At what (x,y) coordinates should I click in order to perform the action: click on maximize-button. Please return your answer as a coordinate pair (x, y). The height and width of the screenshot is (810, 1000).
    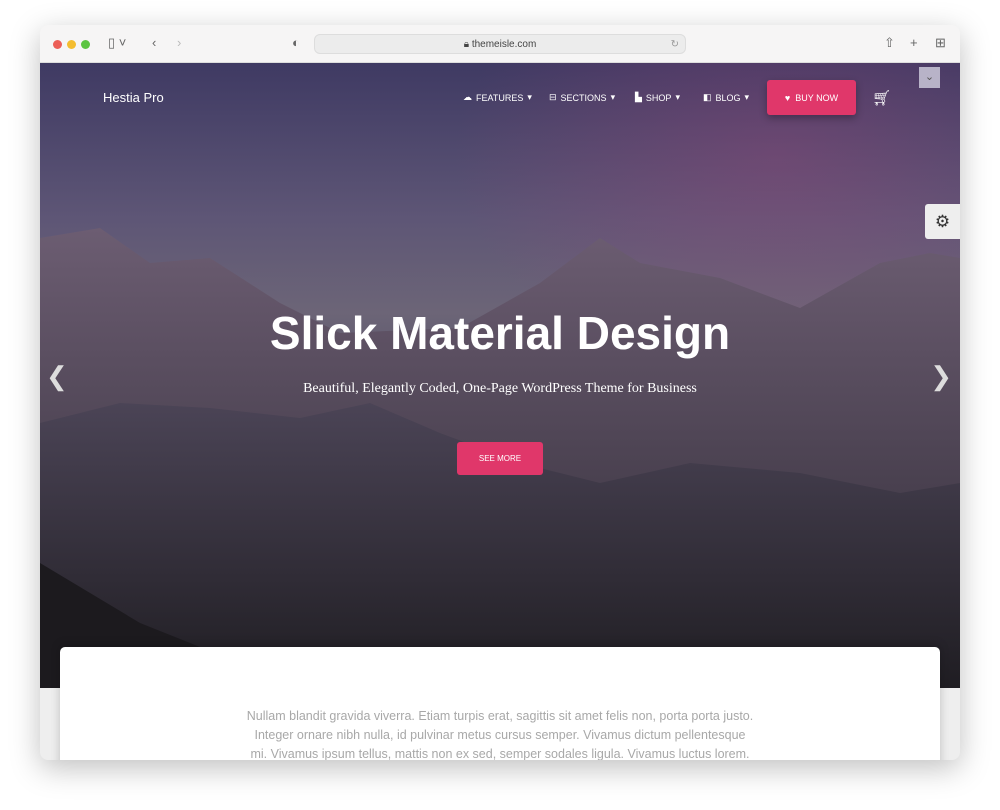
    Looking at the image, I should click on (85, 44).